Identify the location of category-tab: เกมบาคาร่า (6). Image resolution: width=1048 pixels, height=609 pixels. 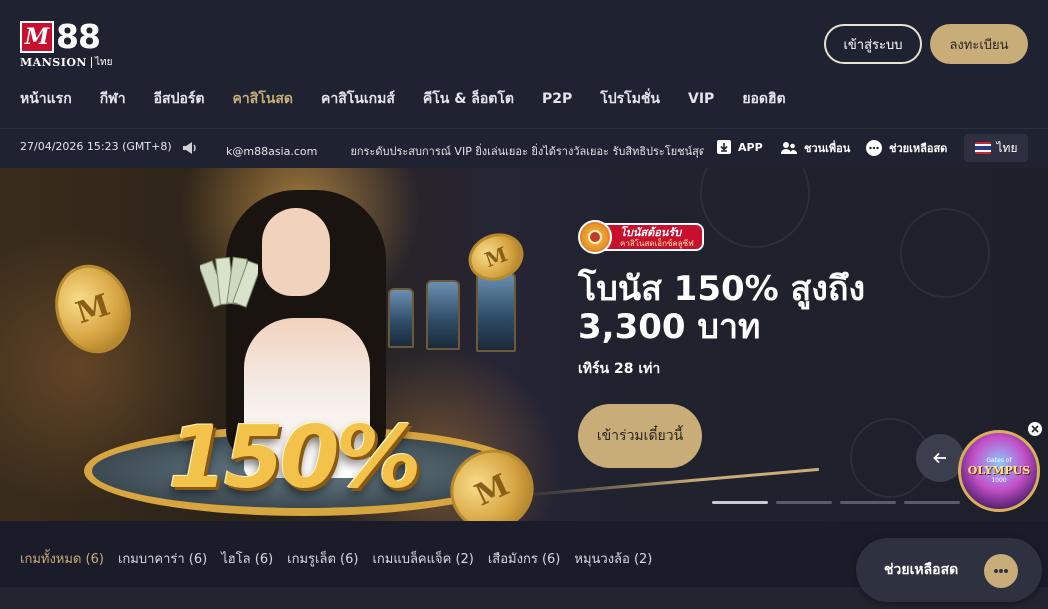
(162, 558).